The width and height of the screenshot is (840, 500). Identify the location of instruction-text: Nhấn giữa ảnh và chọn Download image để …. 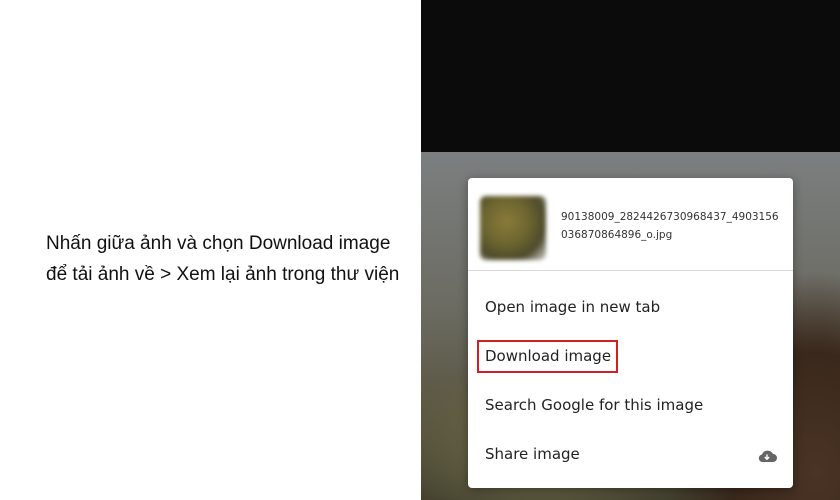
(223, 259).